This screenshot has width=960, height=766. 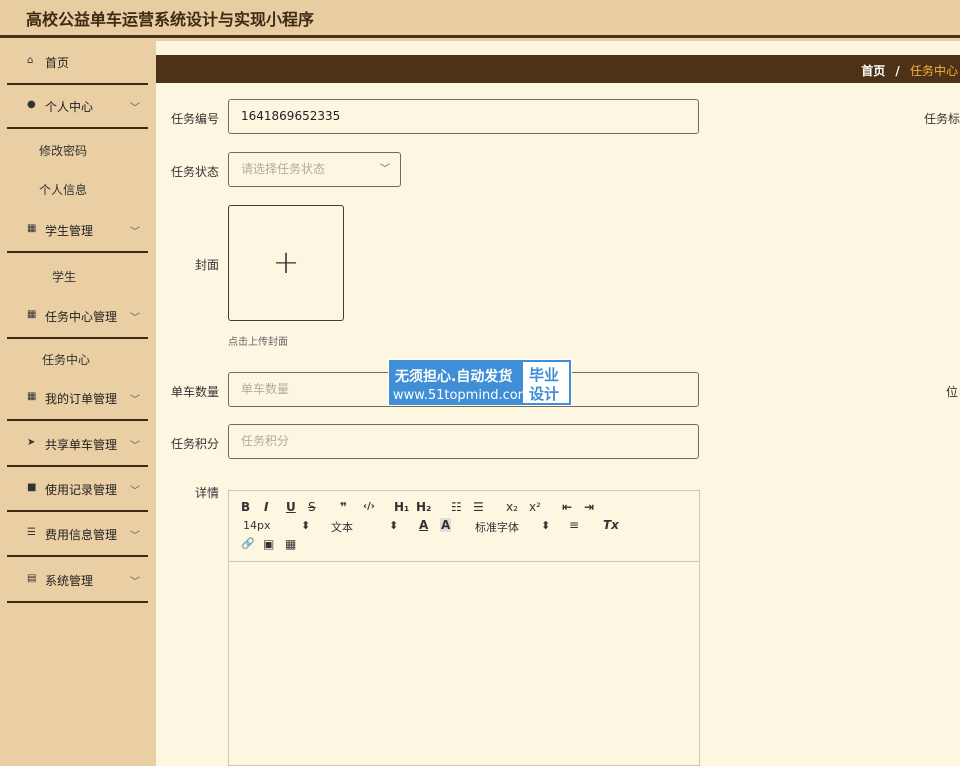 I want to click on sidebar-item-fee-info: ☰ 费用信息管理 ﹀, so click(x=77, y=535).